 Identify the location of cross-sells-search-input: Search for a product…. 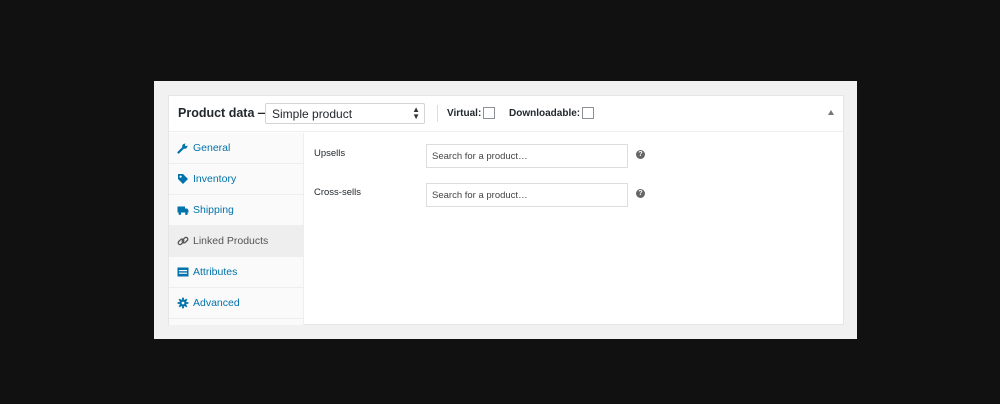
(527, 195).